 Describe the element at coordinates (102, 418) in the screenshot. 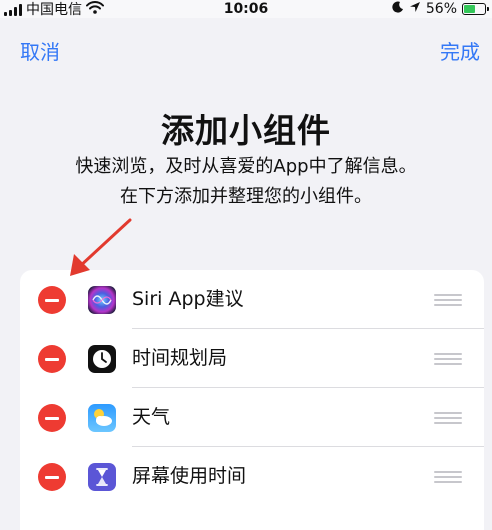

I see `weather-icon` at that location.